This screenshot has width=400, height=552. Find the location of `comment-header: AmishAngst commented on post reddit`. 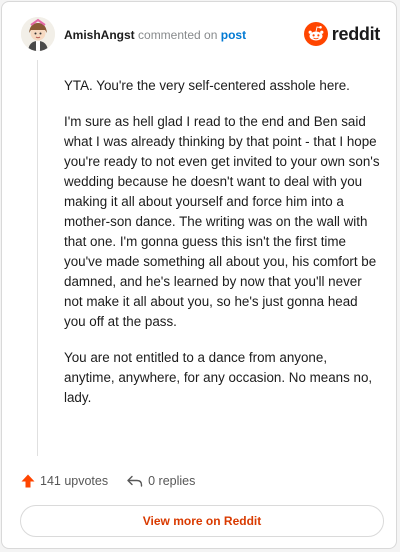

comment-header: AmishAngst commented on post reddit is located at coordinates (199, 34).